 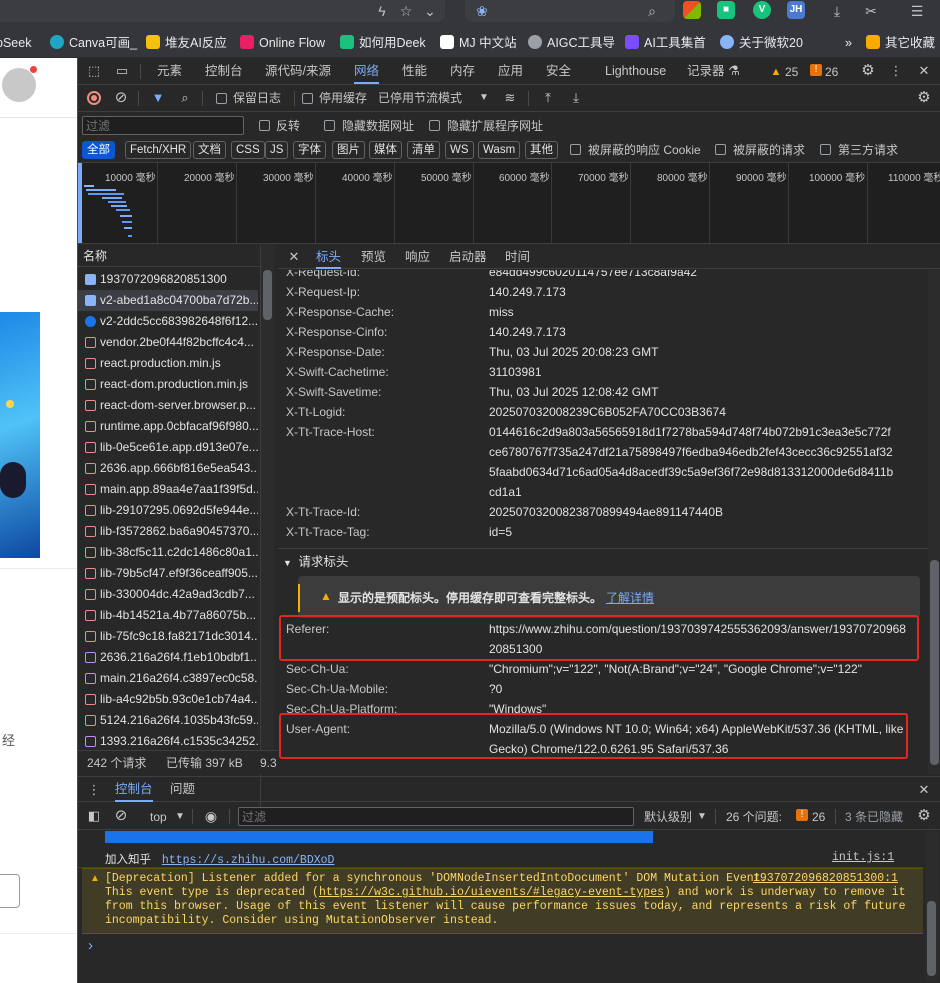 I want to click on windows-icon, so click(x=692, y=10).